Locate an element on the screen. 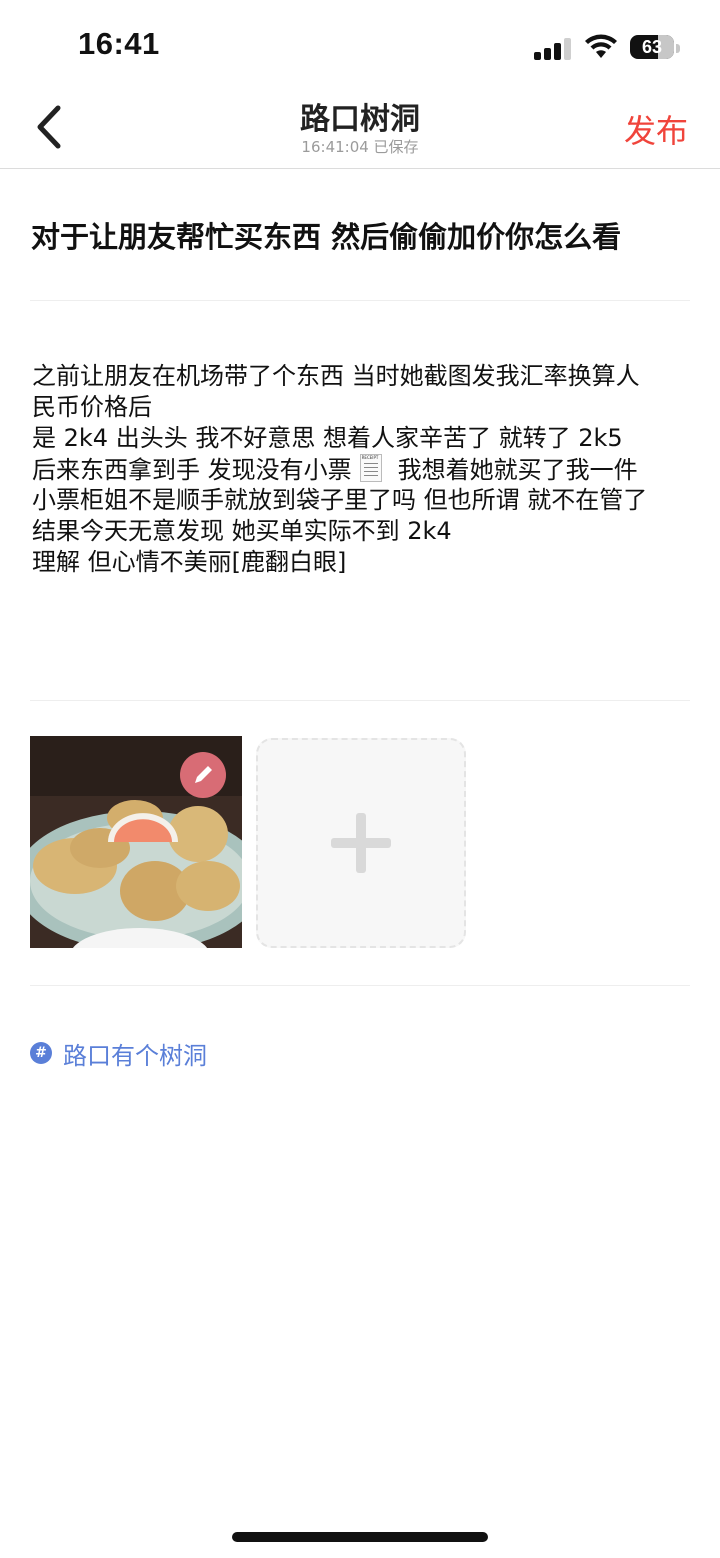  edit-photo-button is located at coordinates (203, 775).